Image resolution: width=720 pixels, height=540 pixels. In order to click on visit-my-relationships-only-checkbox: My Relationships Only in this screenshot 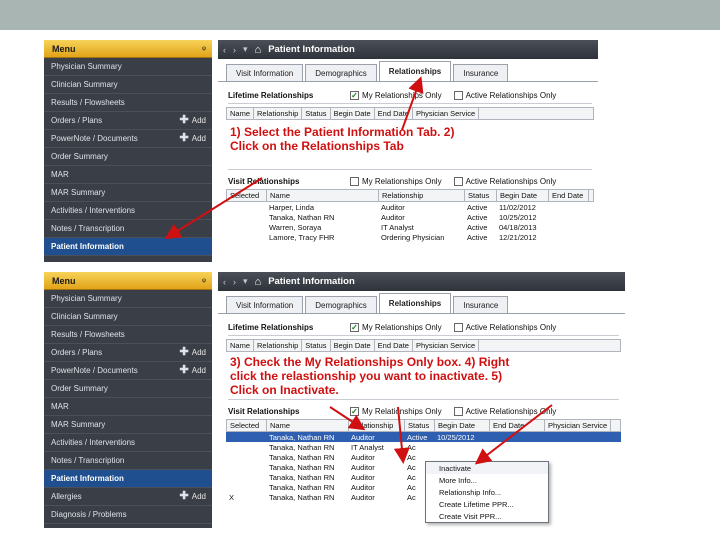, I will do `click(396, 181)`.